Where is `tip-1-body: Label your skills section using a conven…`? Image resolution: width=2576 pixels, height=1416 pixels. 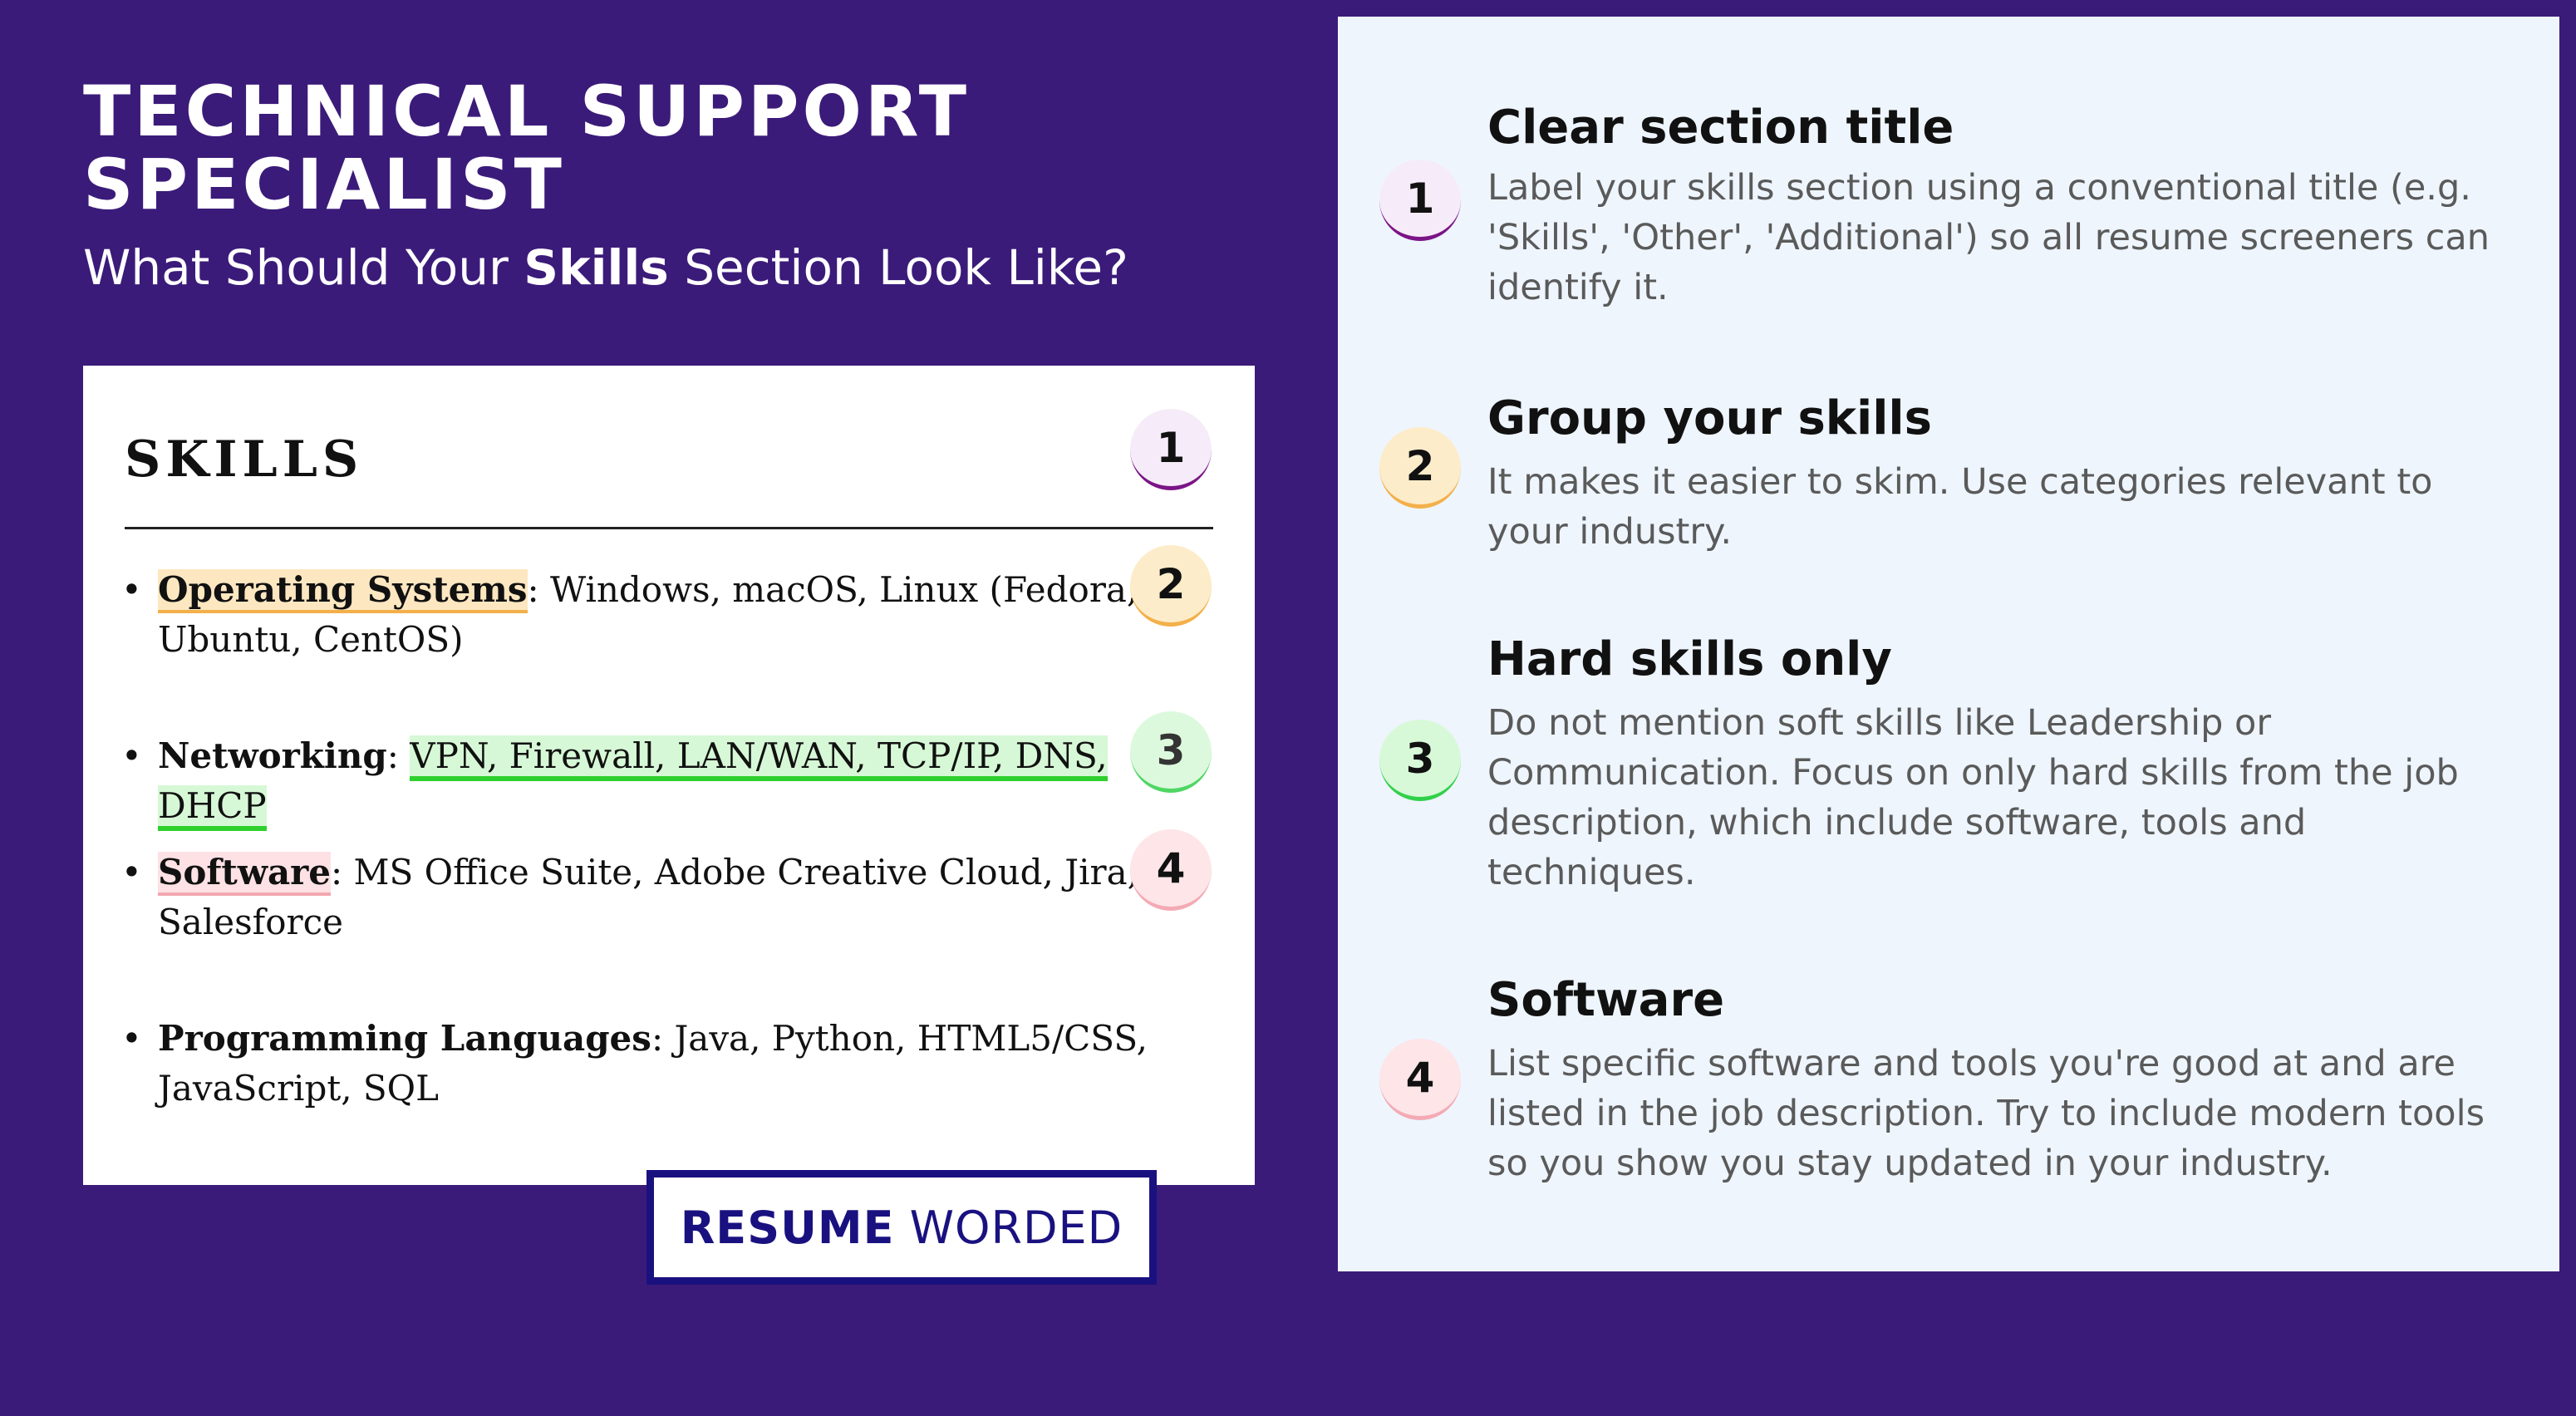 tip-1-body: Label your skills section using a conven… is located at coordinates (1989, 237).